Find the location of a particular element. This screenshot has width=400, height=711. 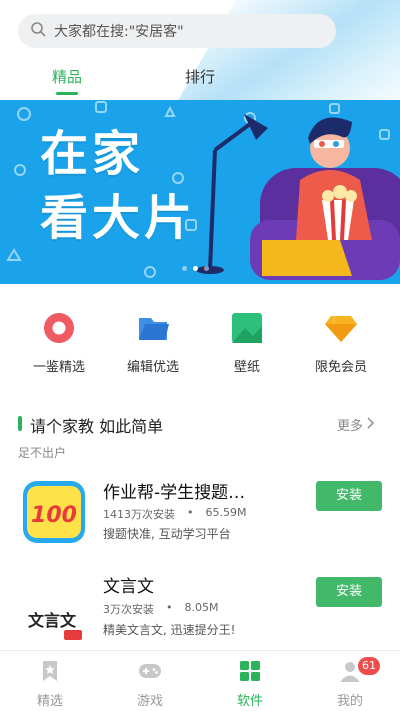

search-placeholder: 大家都在搜:"安居客" is located at coordinates (119, 32).